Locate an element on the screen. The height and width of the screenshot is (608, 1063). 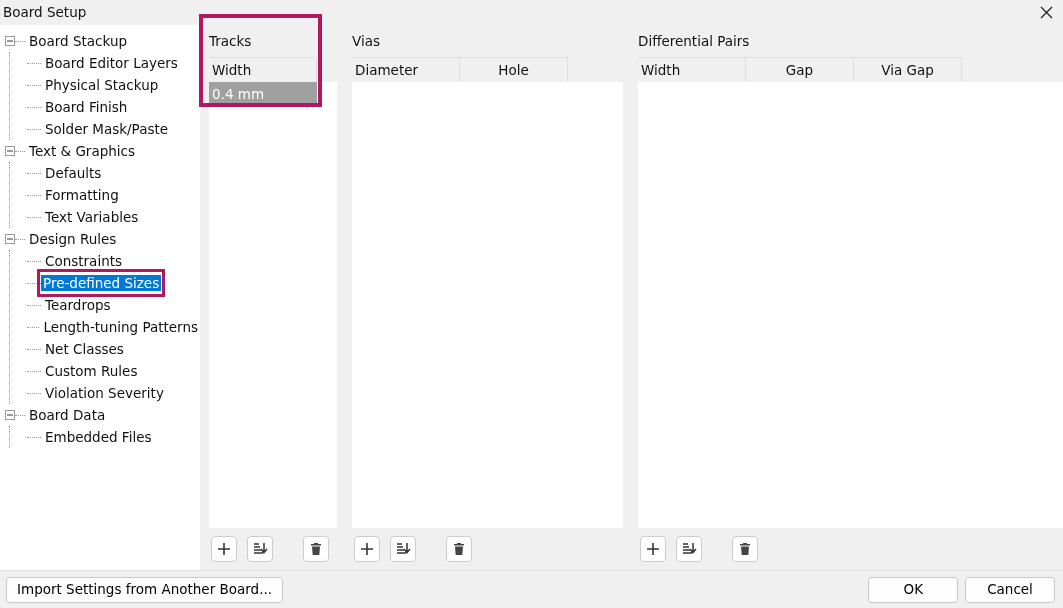
tree-item: Board Data is located at coordinates (67, 415).